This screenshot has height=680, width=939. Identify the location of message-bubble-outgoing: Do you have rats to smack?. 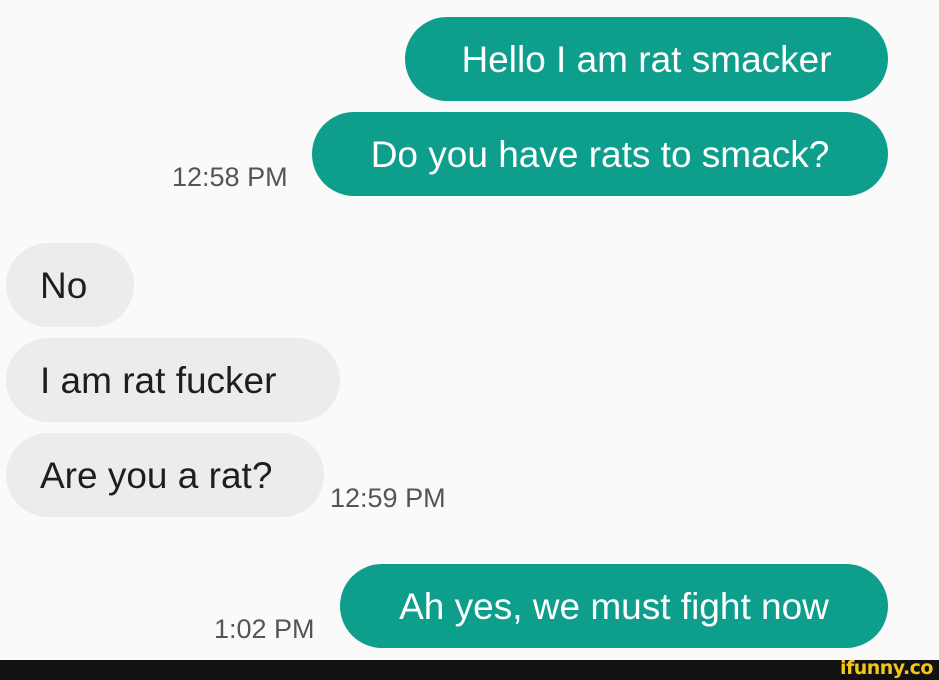
(600, 154).